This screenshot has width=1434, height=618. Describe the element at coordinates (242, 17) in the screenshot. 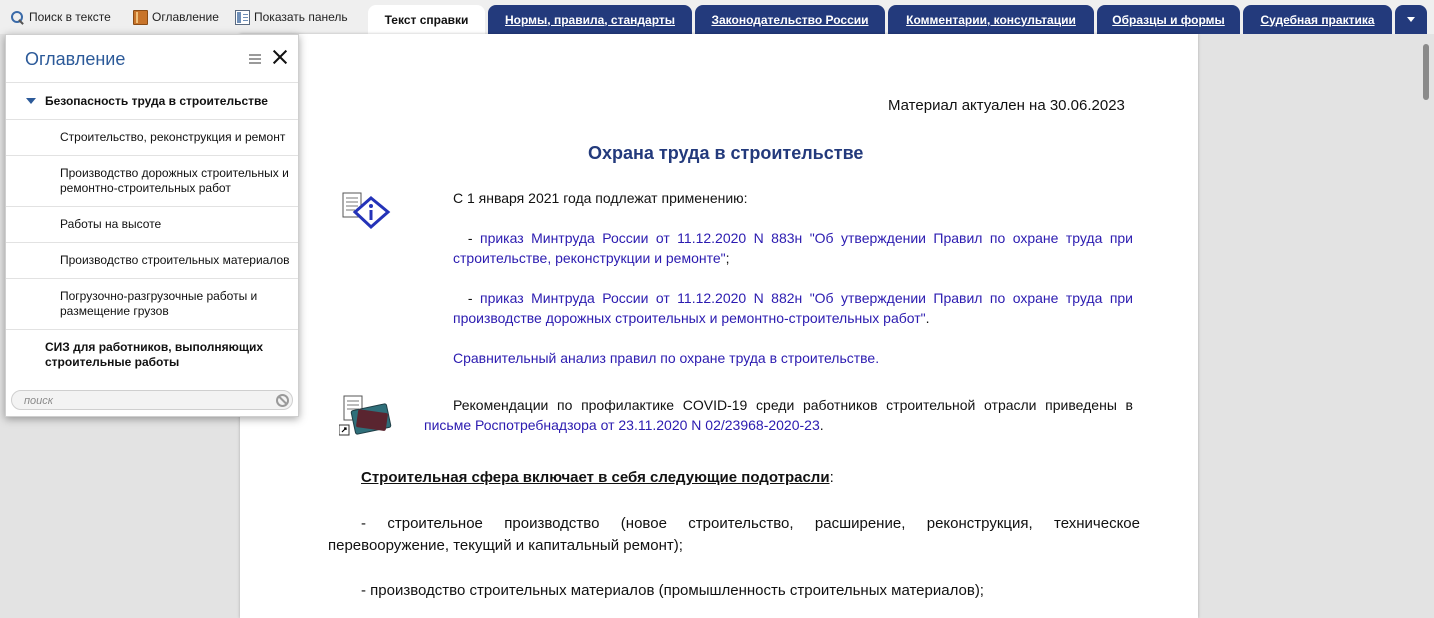

I see `panel-icon` at that location.